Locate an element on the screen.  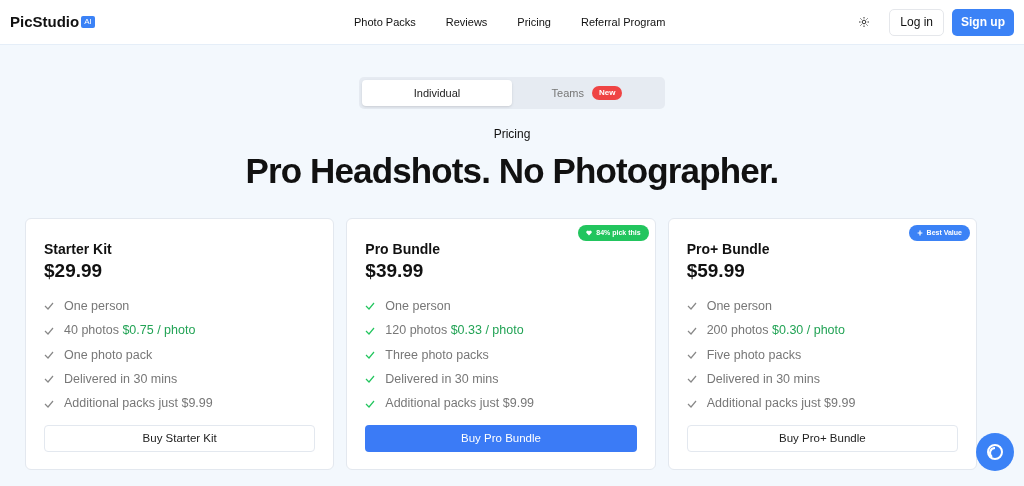
tab: Individual is located at coordinates (437, 93).